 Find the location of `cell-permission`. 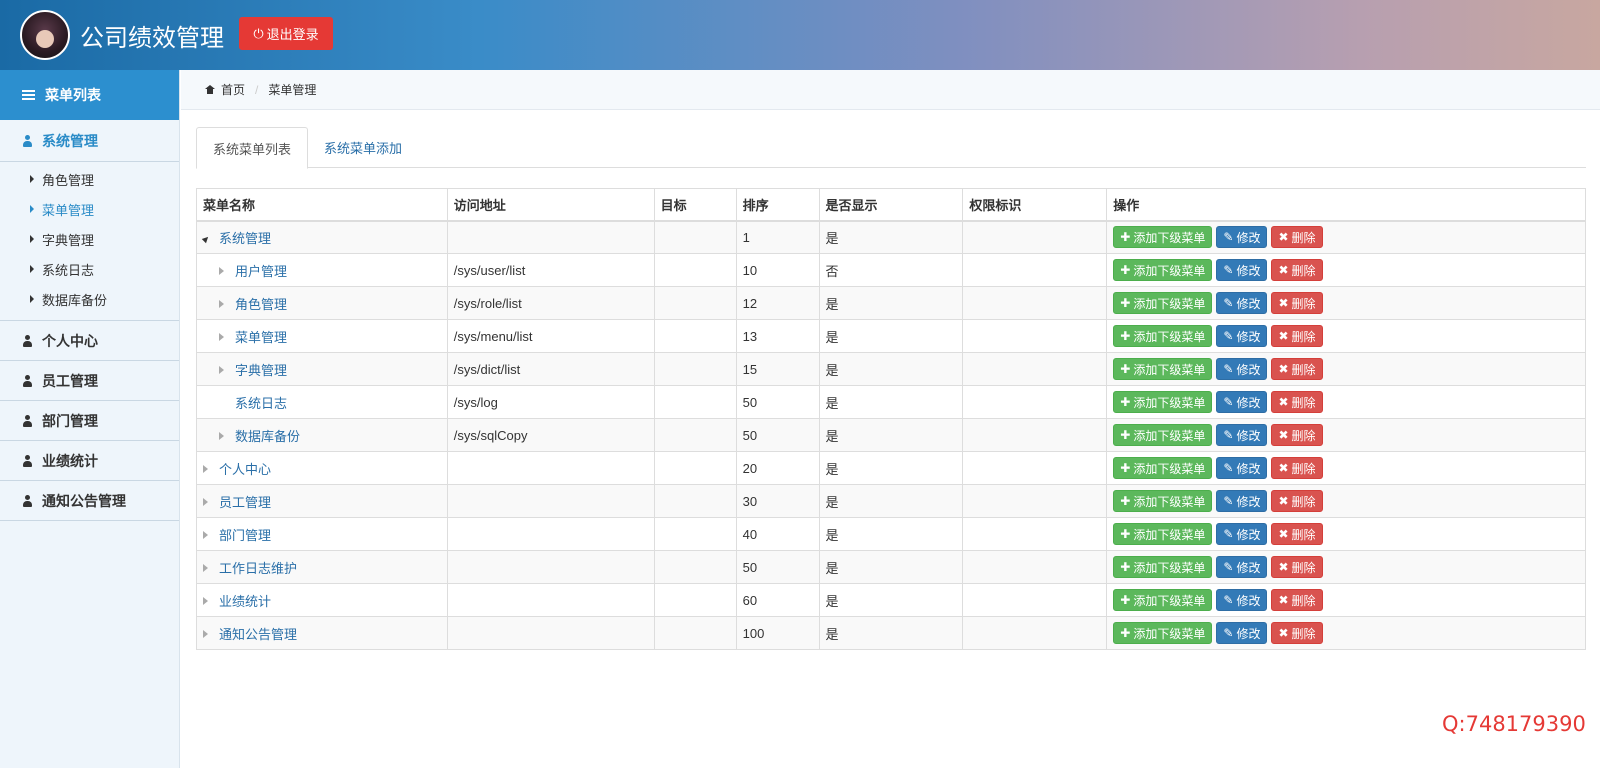

cell-permission is located at coordinates (1035, 501).